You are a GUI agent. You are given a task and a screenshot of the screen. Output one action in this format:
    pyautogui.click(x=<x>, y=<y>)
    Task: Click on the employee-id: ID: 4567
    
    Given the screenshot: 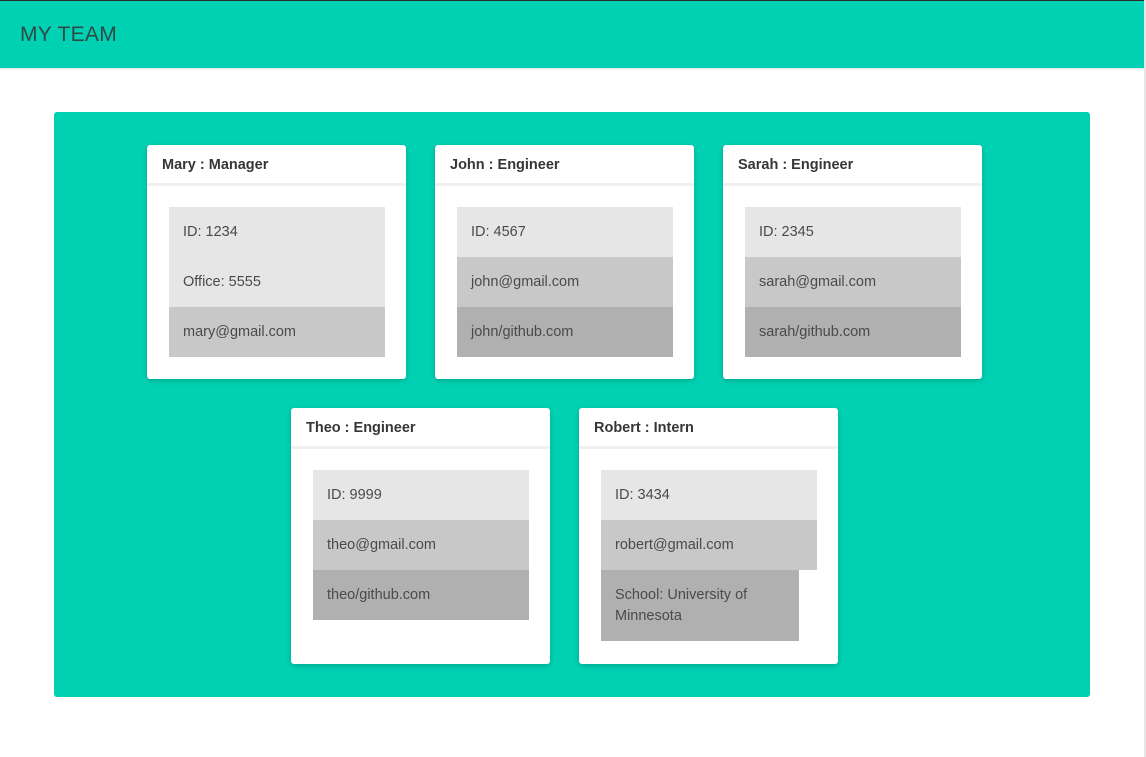 What is the action you would take?
    pyautogui.click(x=565, y=232)
    